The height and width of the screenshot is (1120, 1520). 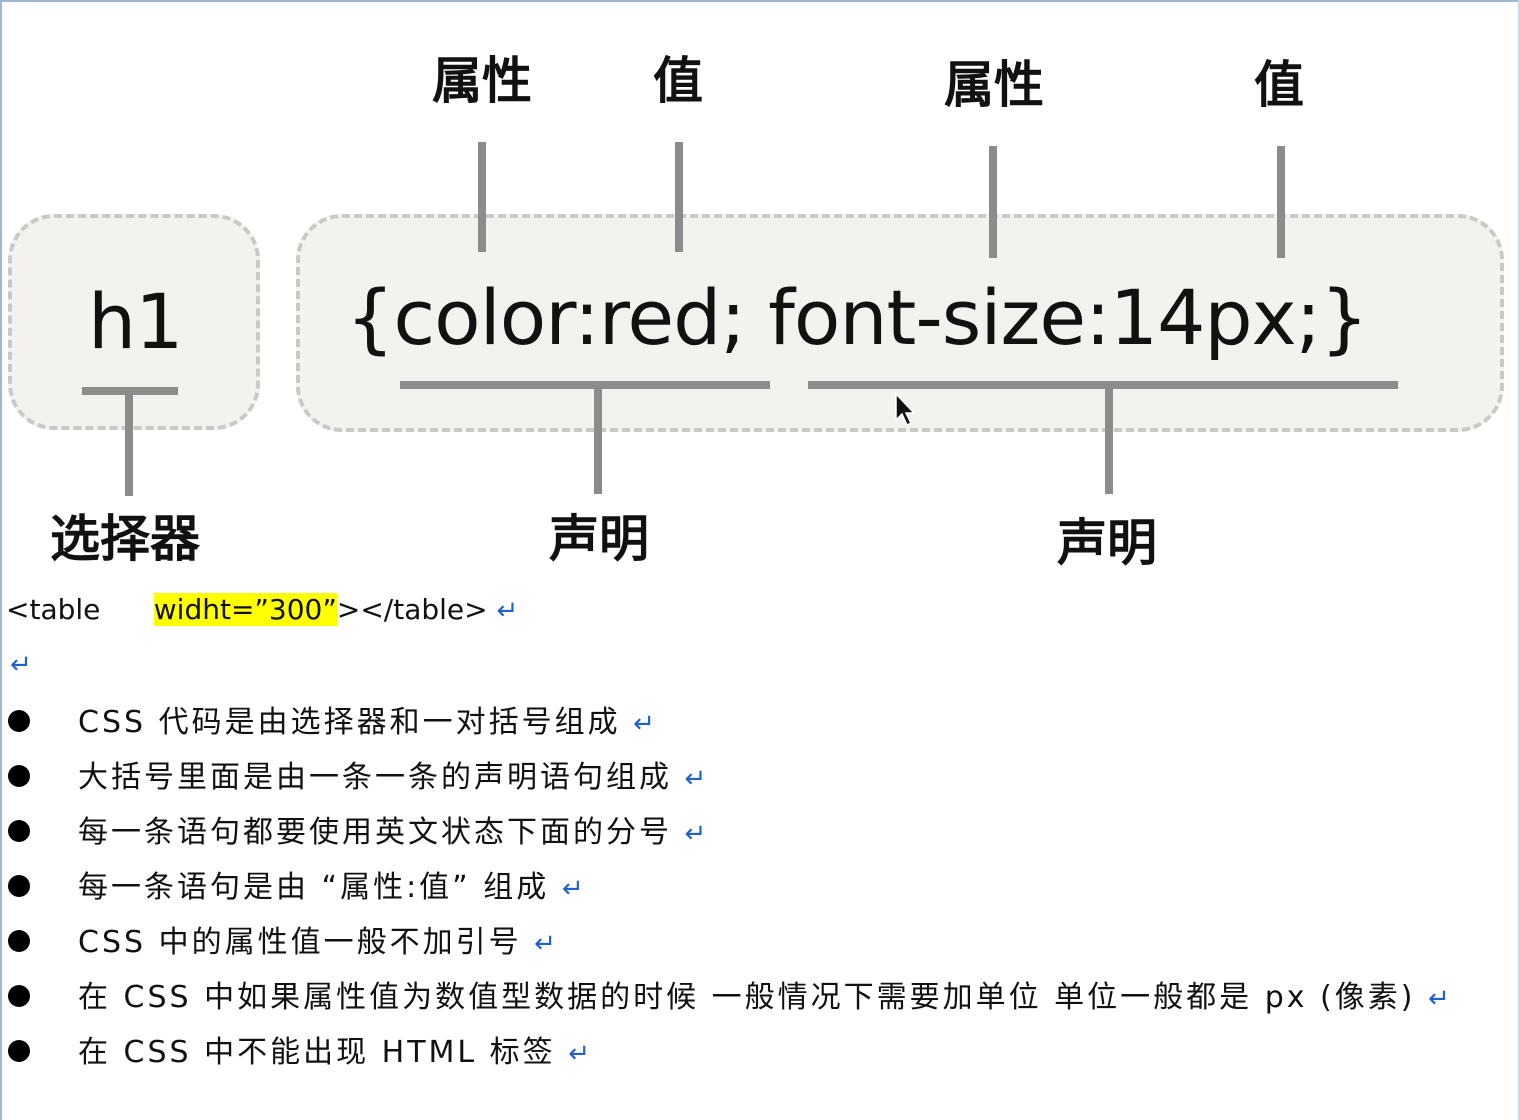 What do you see at coordinates (21, 665) in the screenshot?
I see `empty-paragraph-return-icon: ↵` at bounding box center [21, 665].